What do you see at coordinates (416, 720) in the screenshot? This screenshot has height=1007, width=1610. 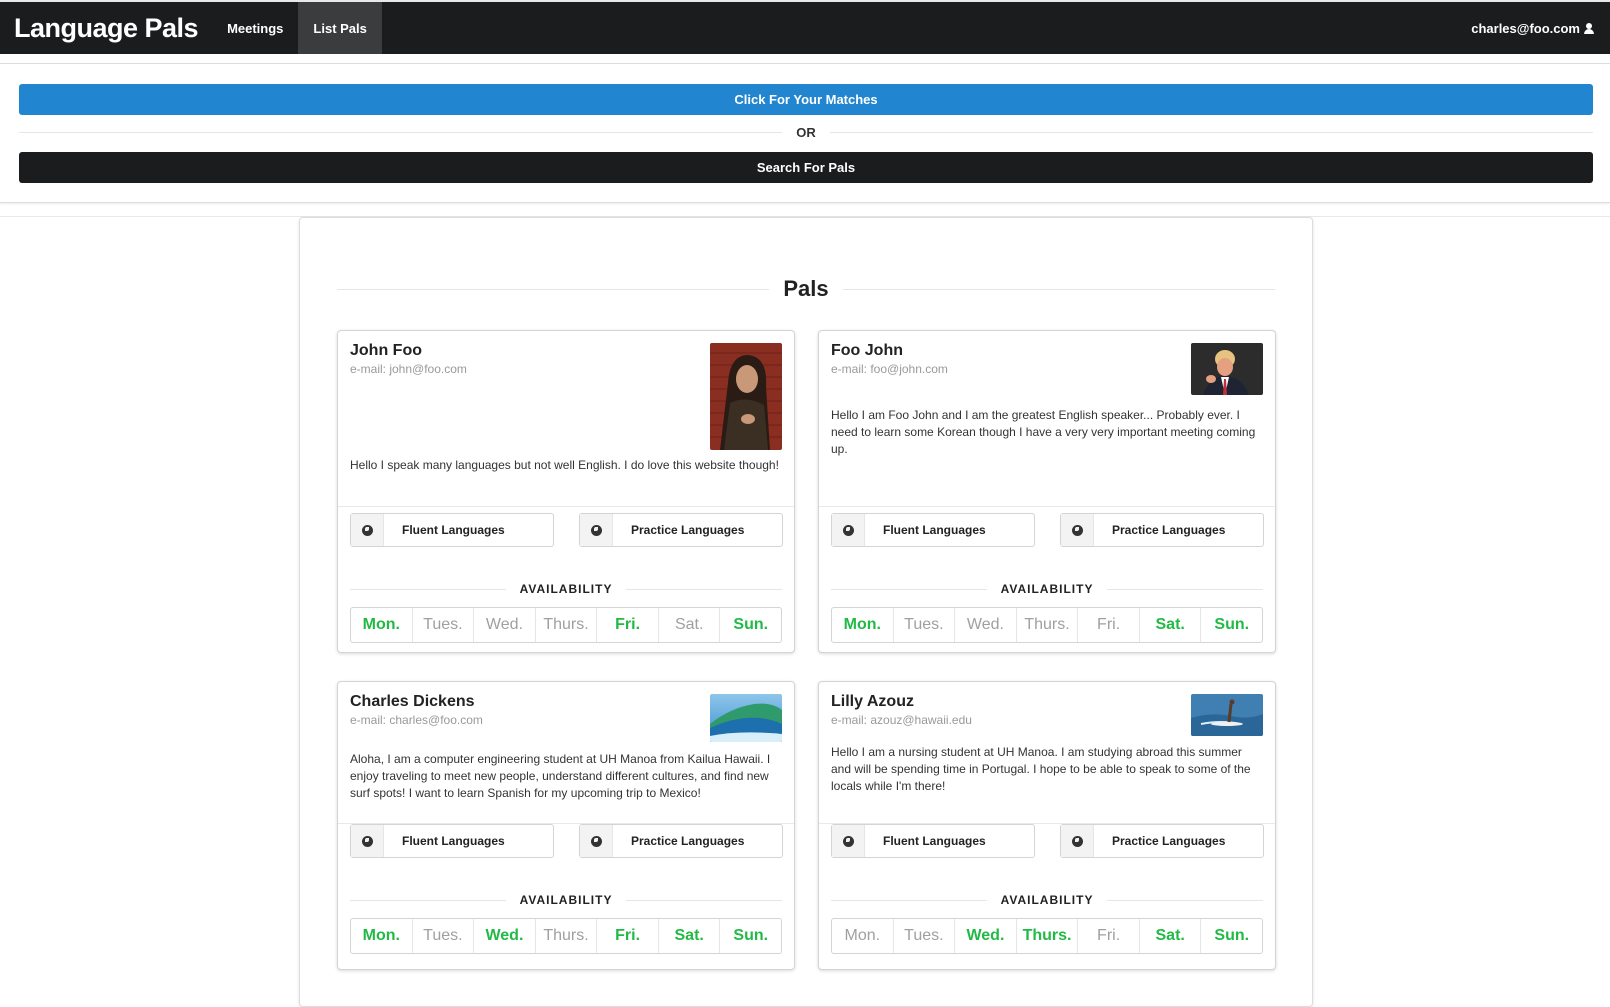 I see `pal-email: e-mail: charles@foo.com` at bounding box center [416, 720].